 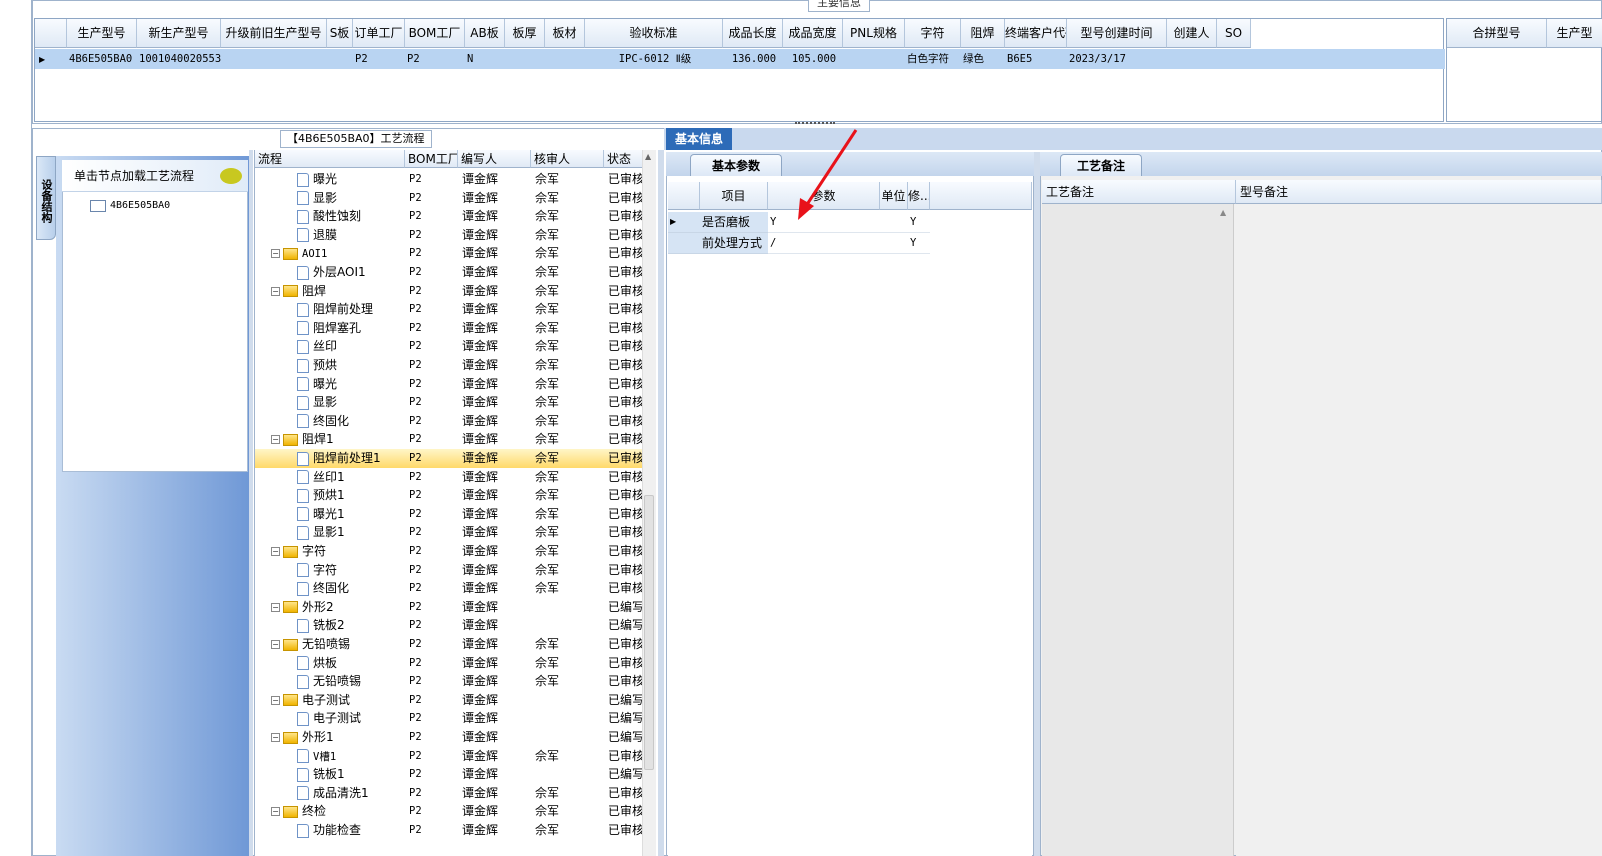 What do you see at coordinates (351, 384) in the screenshot?
I see `tree-node: 曝光` at bounding box center [351, 384].